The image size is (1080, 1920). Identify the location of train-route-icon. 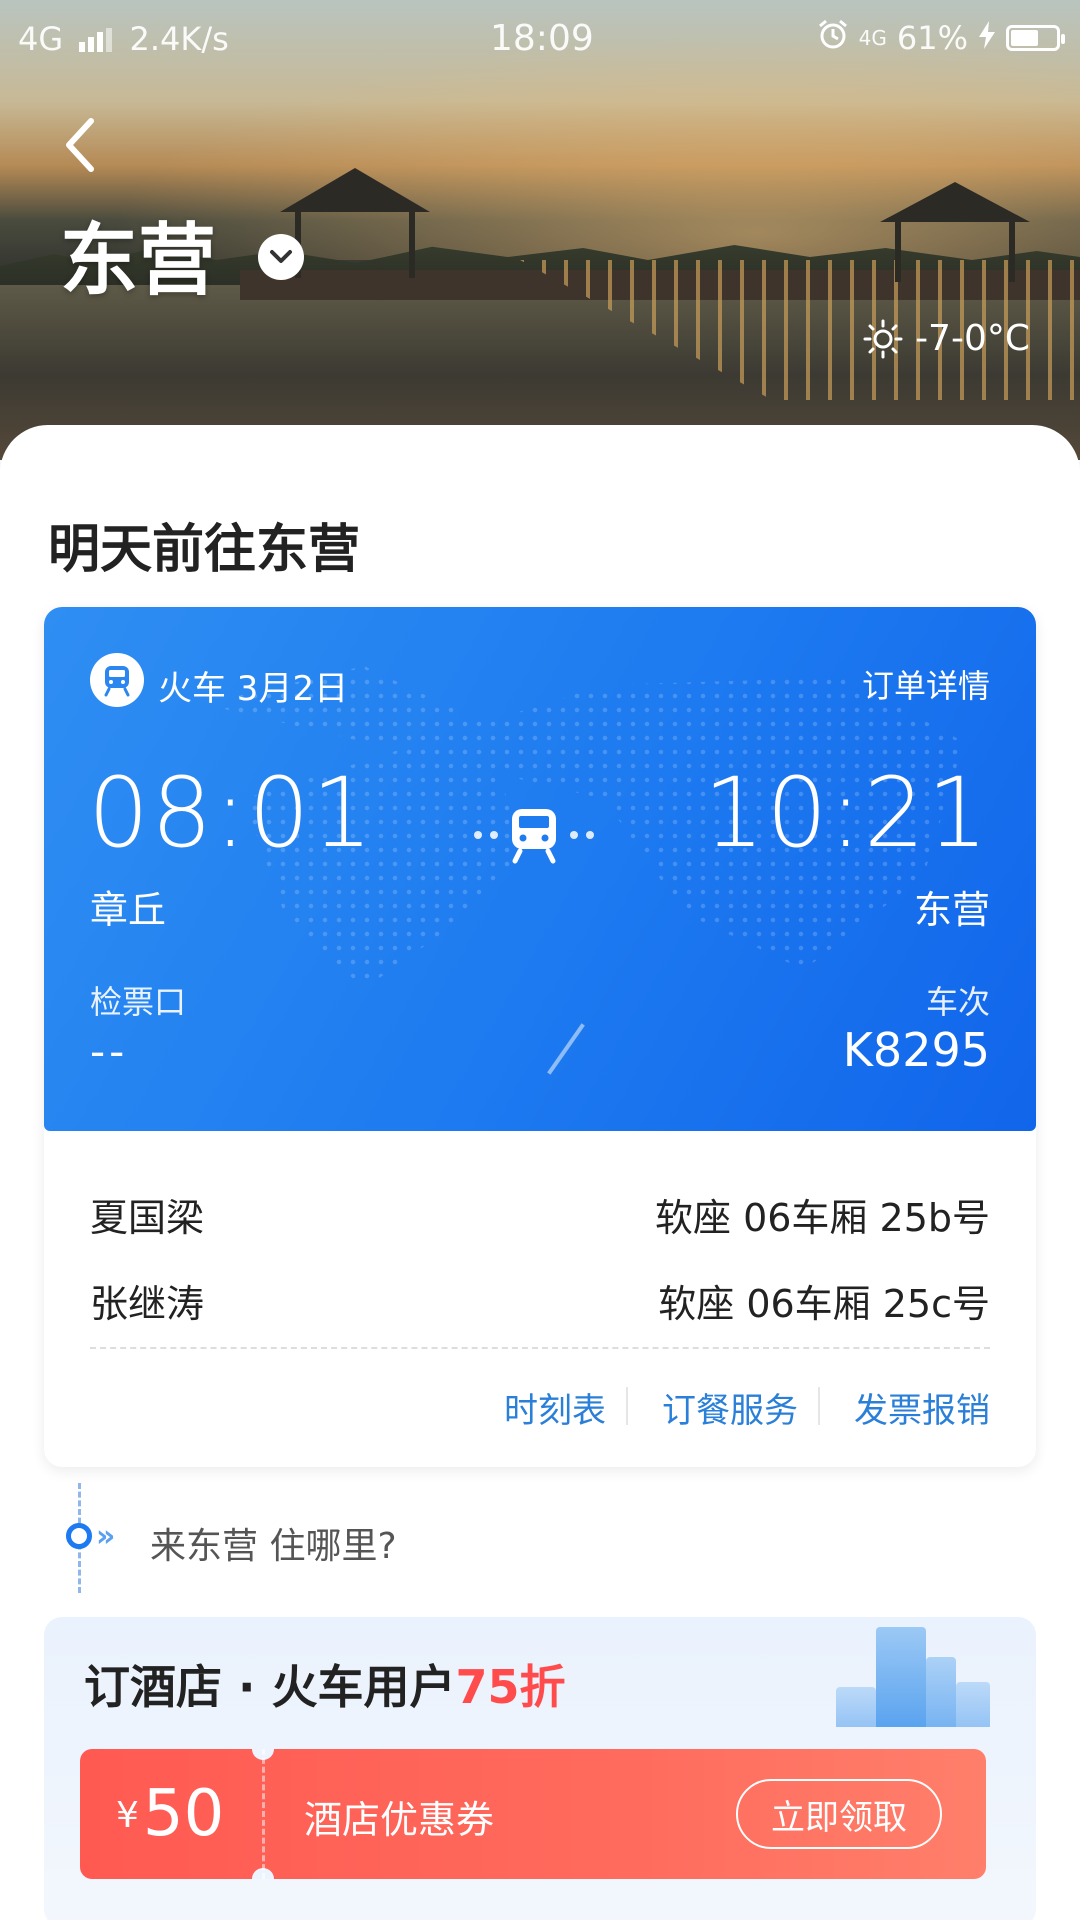
(534, 836).